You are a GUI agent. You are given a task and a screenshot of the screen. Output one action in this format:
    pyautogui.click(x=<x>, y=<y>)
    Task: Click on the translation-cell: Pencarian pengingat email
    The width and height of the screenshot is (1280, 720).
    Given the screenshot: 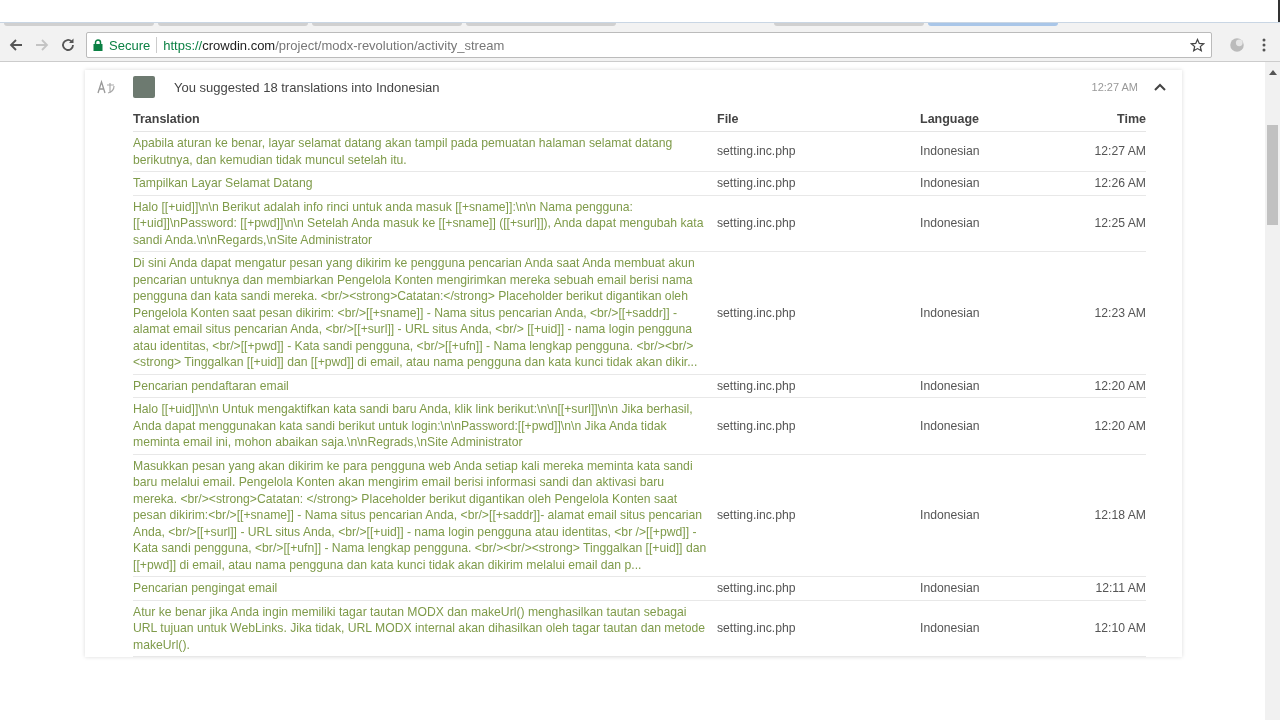 What is the action you would take?
    pyautogui.click(x=425, y=588)
    